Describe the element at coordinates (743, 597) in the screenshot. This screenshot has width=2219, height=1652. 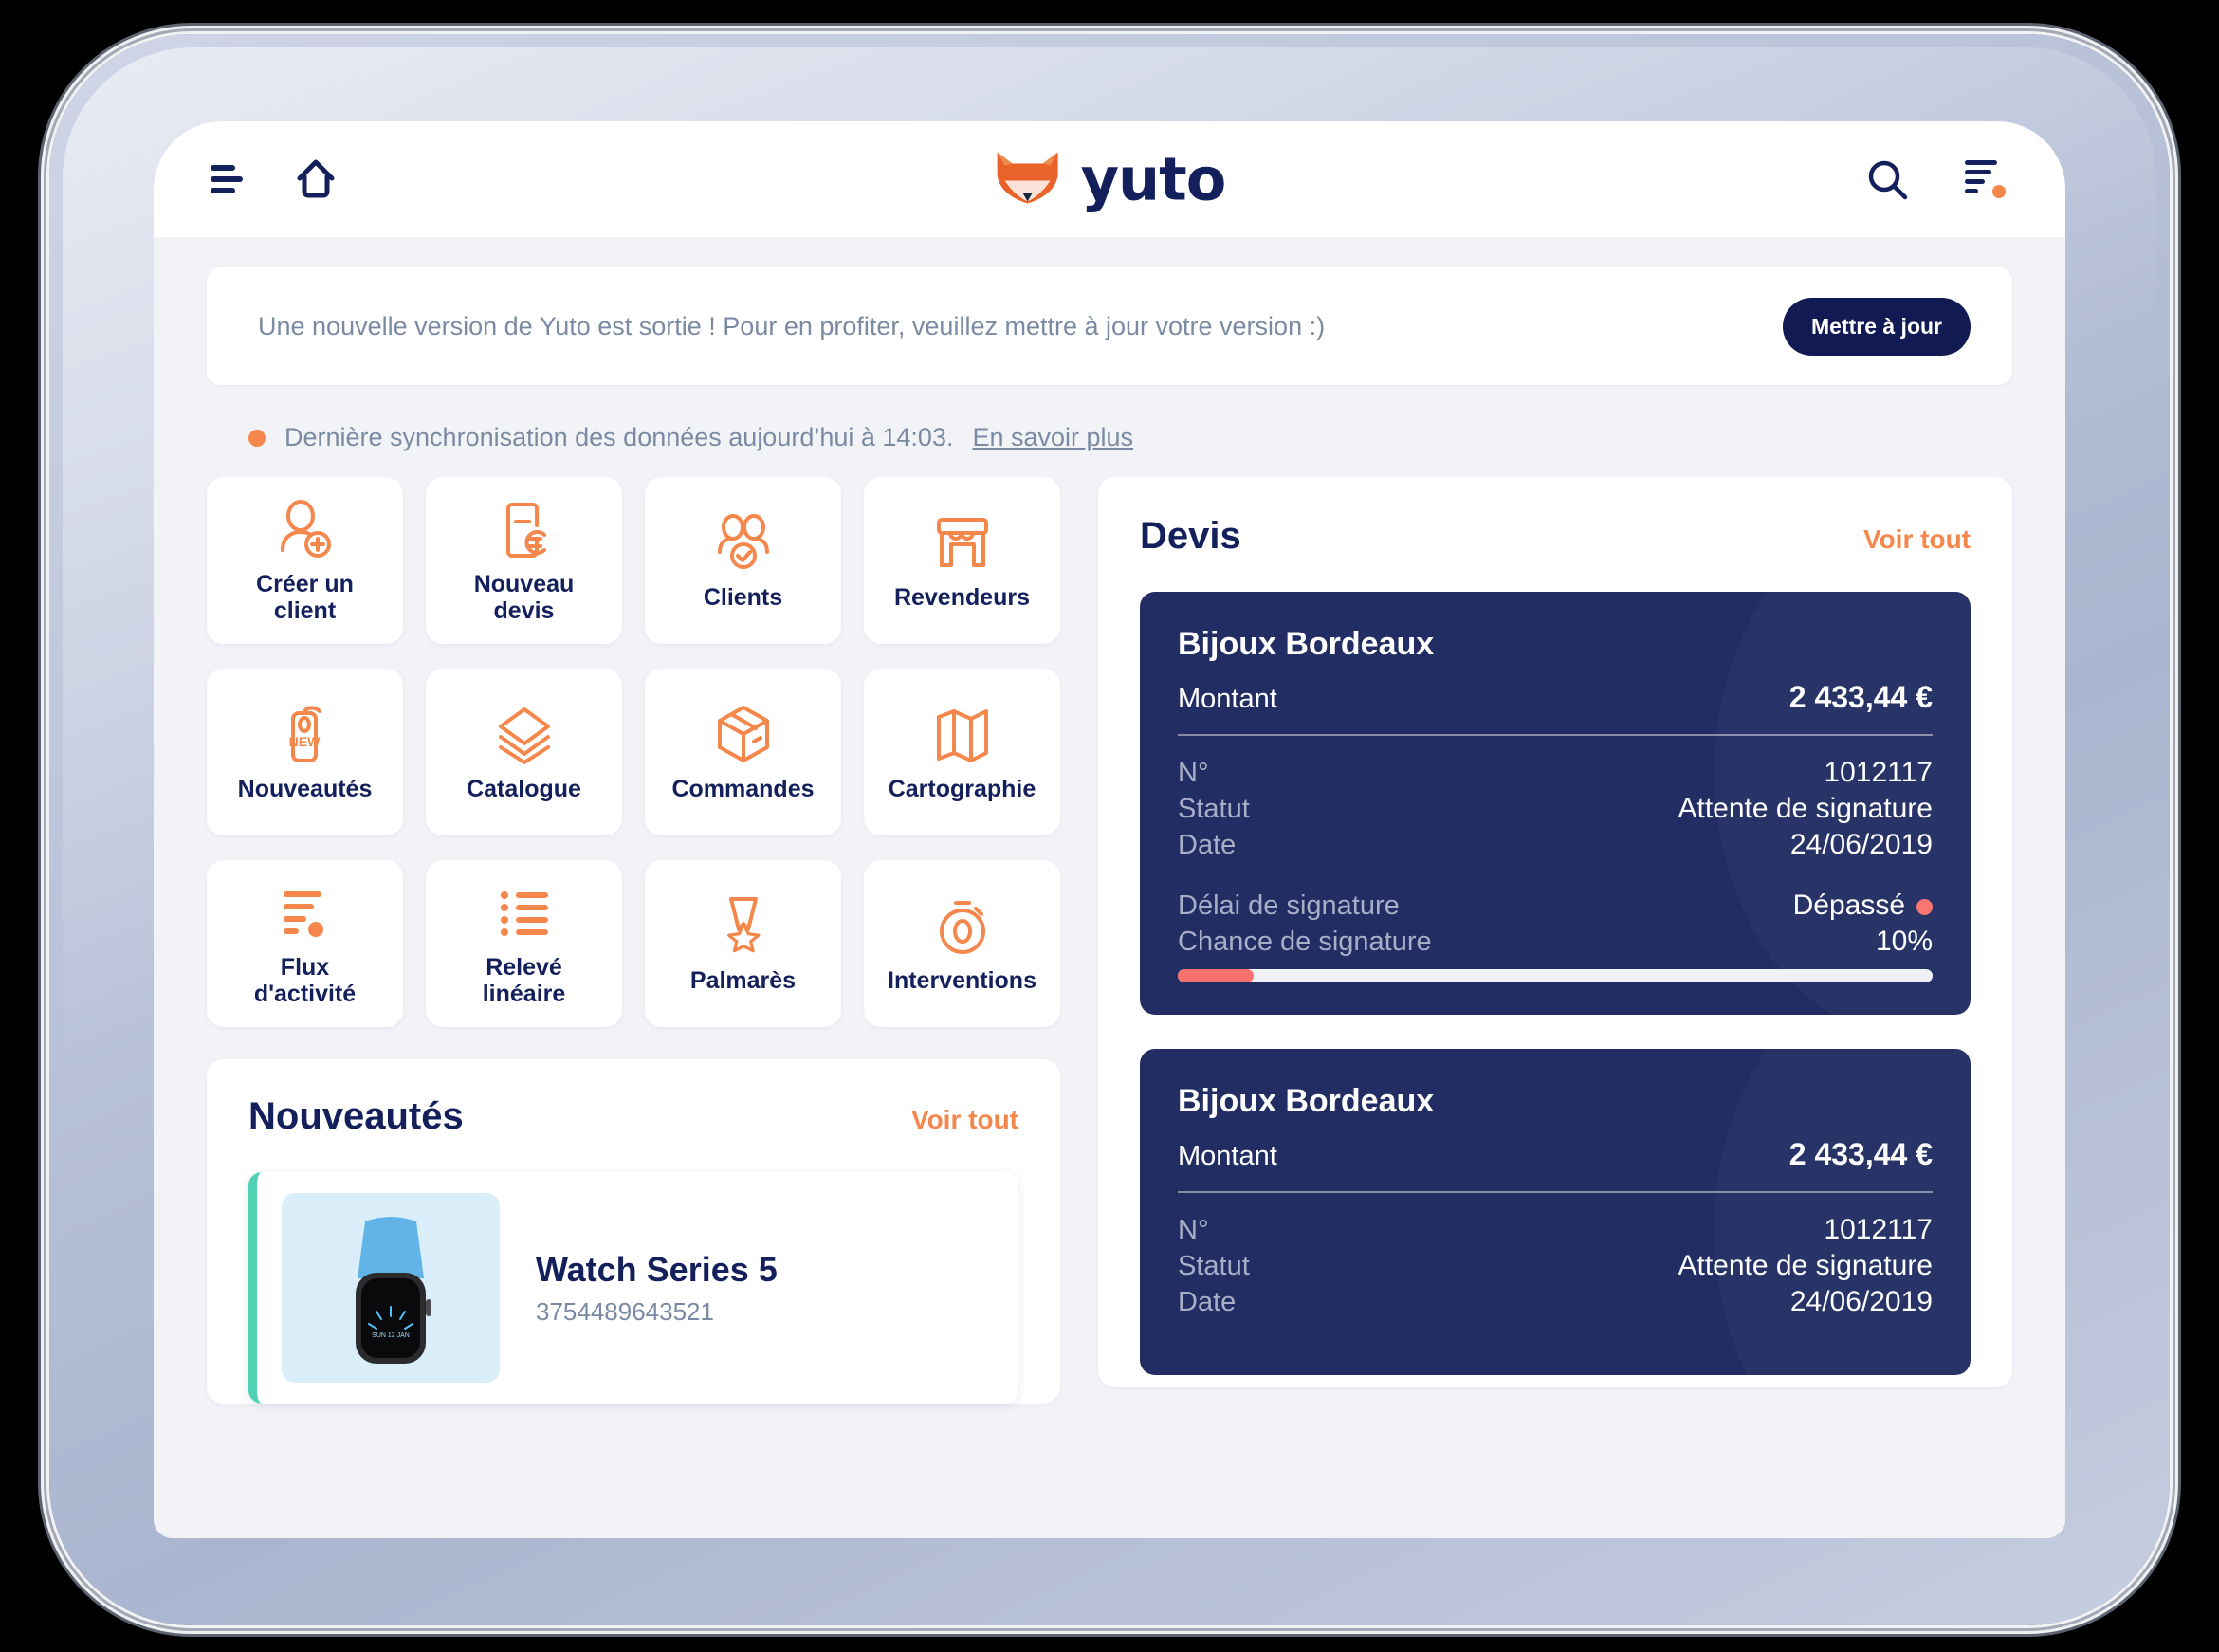
I see `shortcut-label: Clients` at that location.